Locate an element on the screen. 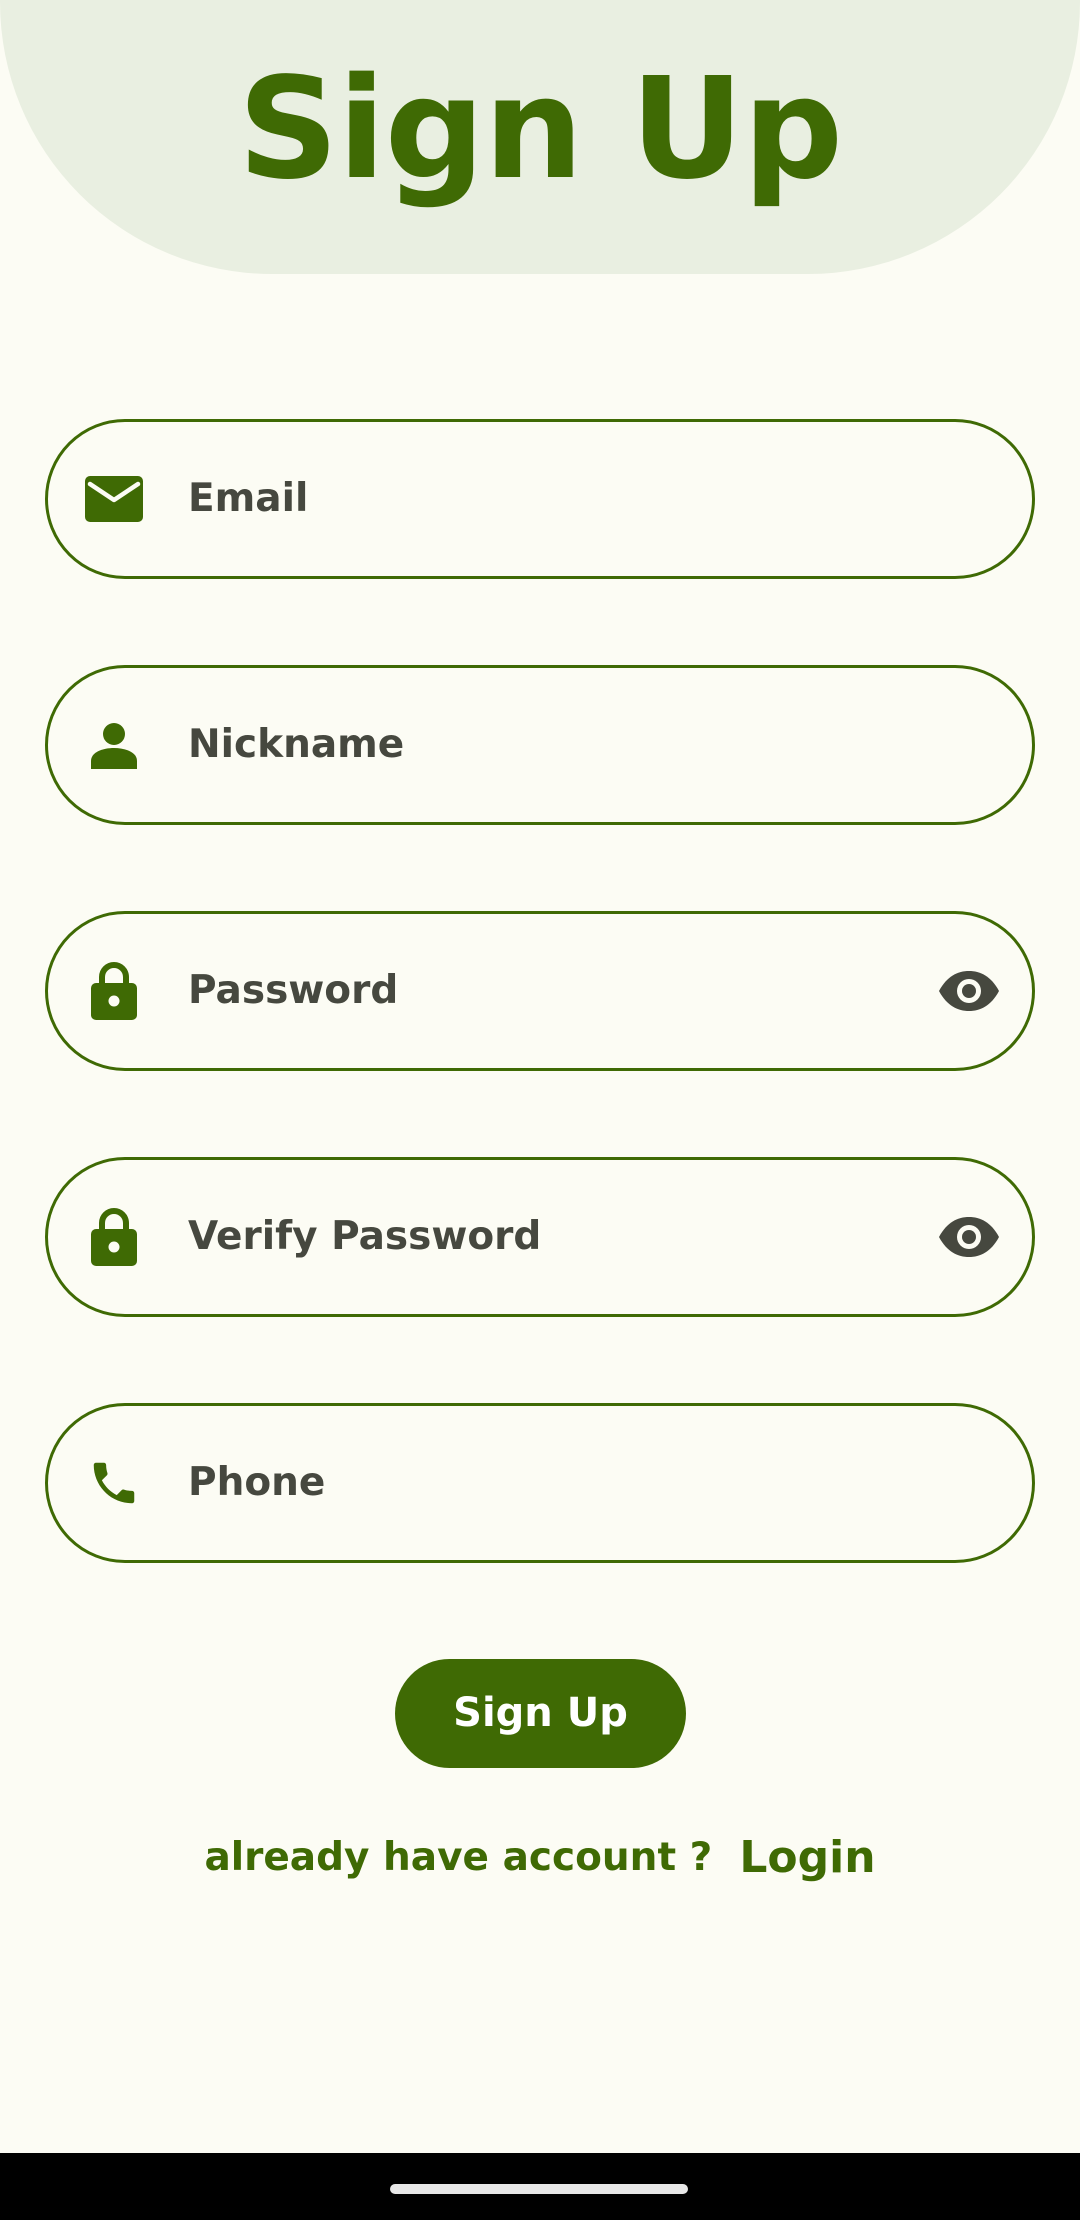 This screenshot has height=2220, width=1080. sign-up-button: Sign Up is located at coordinates (540, 1713).